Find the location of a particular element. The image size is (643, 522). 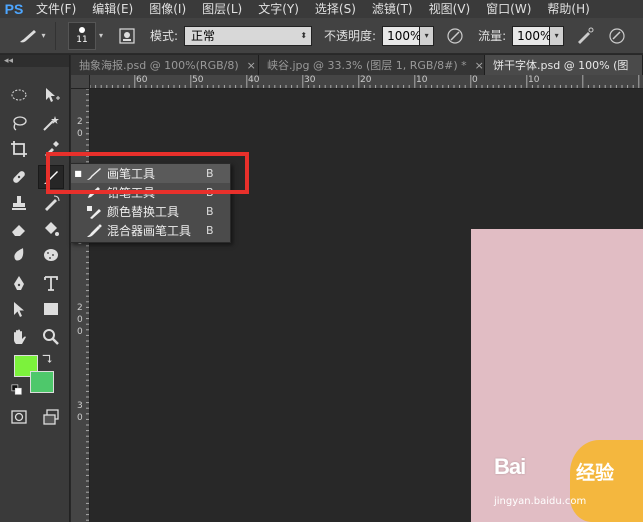

history-brush-tool is located at coordinates (51, 203).